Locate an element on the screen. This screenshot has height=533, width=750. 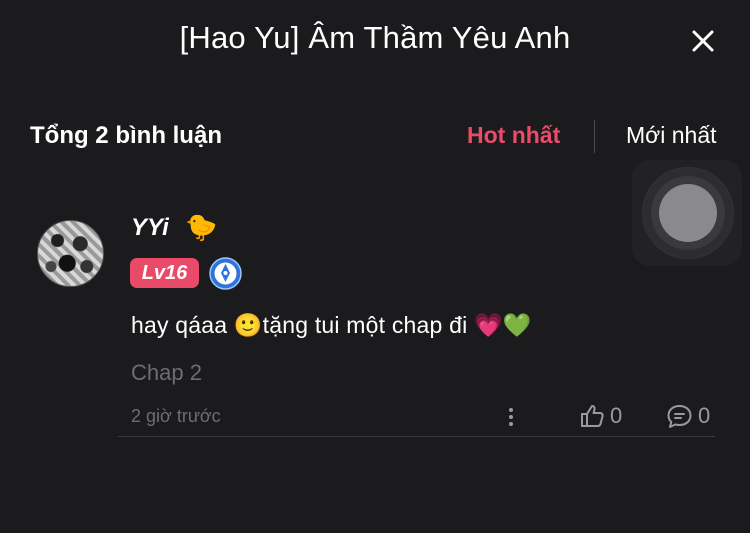
sort-new-tab: Mới nhất is located at coordinates (671, 135).